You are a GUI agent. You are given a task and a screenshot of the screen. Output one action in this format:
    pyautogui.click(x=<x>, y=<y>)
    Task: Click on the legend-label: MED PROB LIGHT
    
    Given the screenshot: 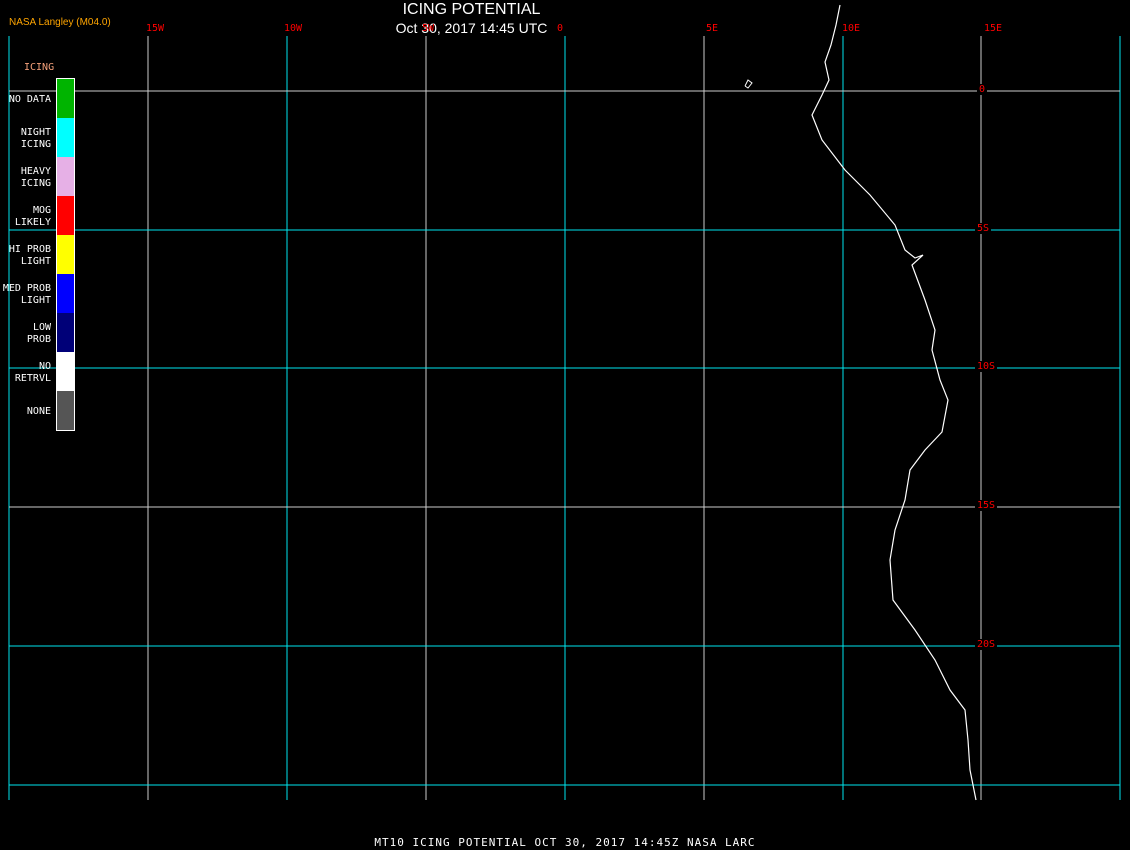 What is the action you would take?
    pyautogui.click(x=26, y=294)
    